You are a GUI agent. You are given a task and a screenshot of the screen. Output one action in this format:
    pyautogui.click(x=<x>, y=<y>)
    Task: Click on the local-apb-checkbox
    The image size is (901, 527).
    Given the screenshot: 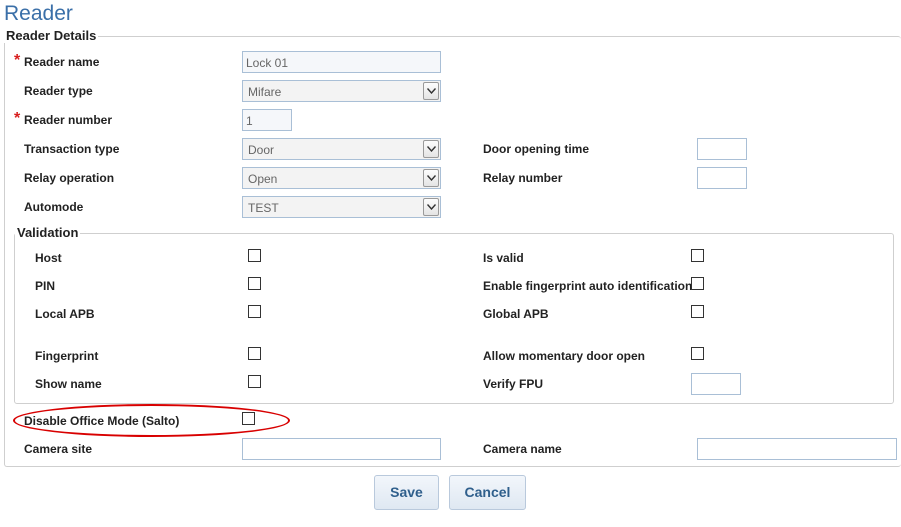 What is the action you would take?
    pyautogui.click(x=254, y=311)
    